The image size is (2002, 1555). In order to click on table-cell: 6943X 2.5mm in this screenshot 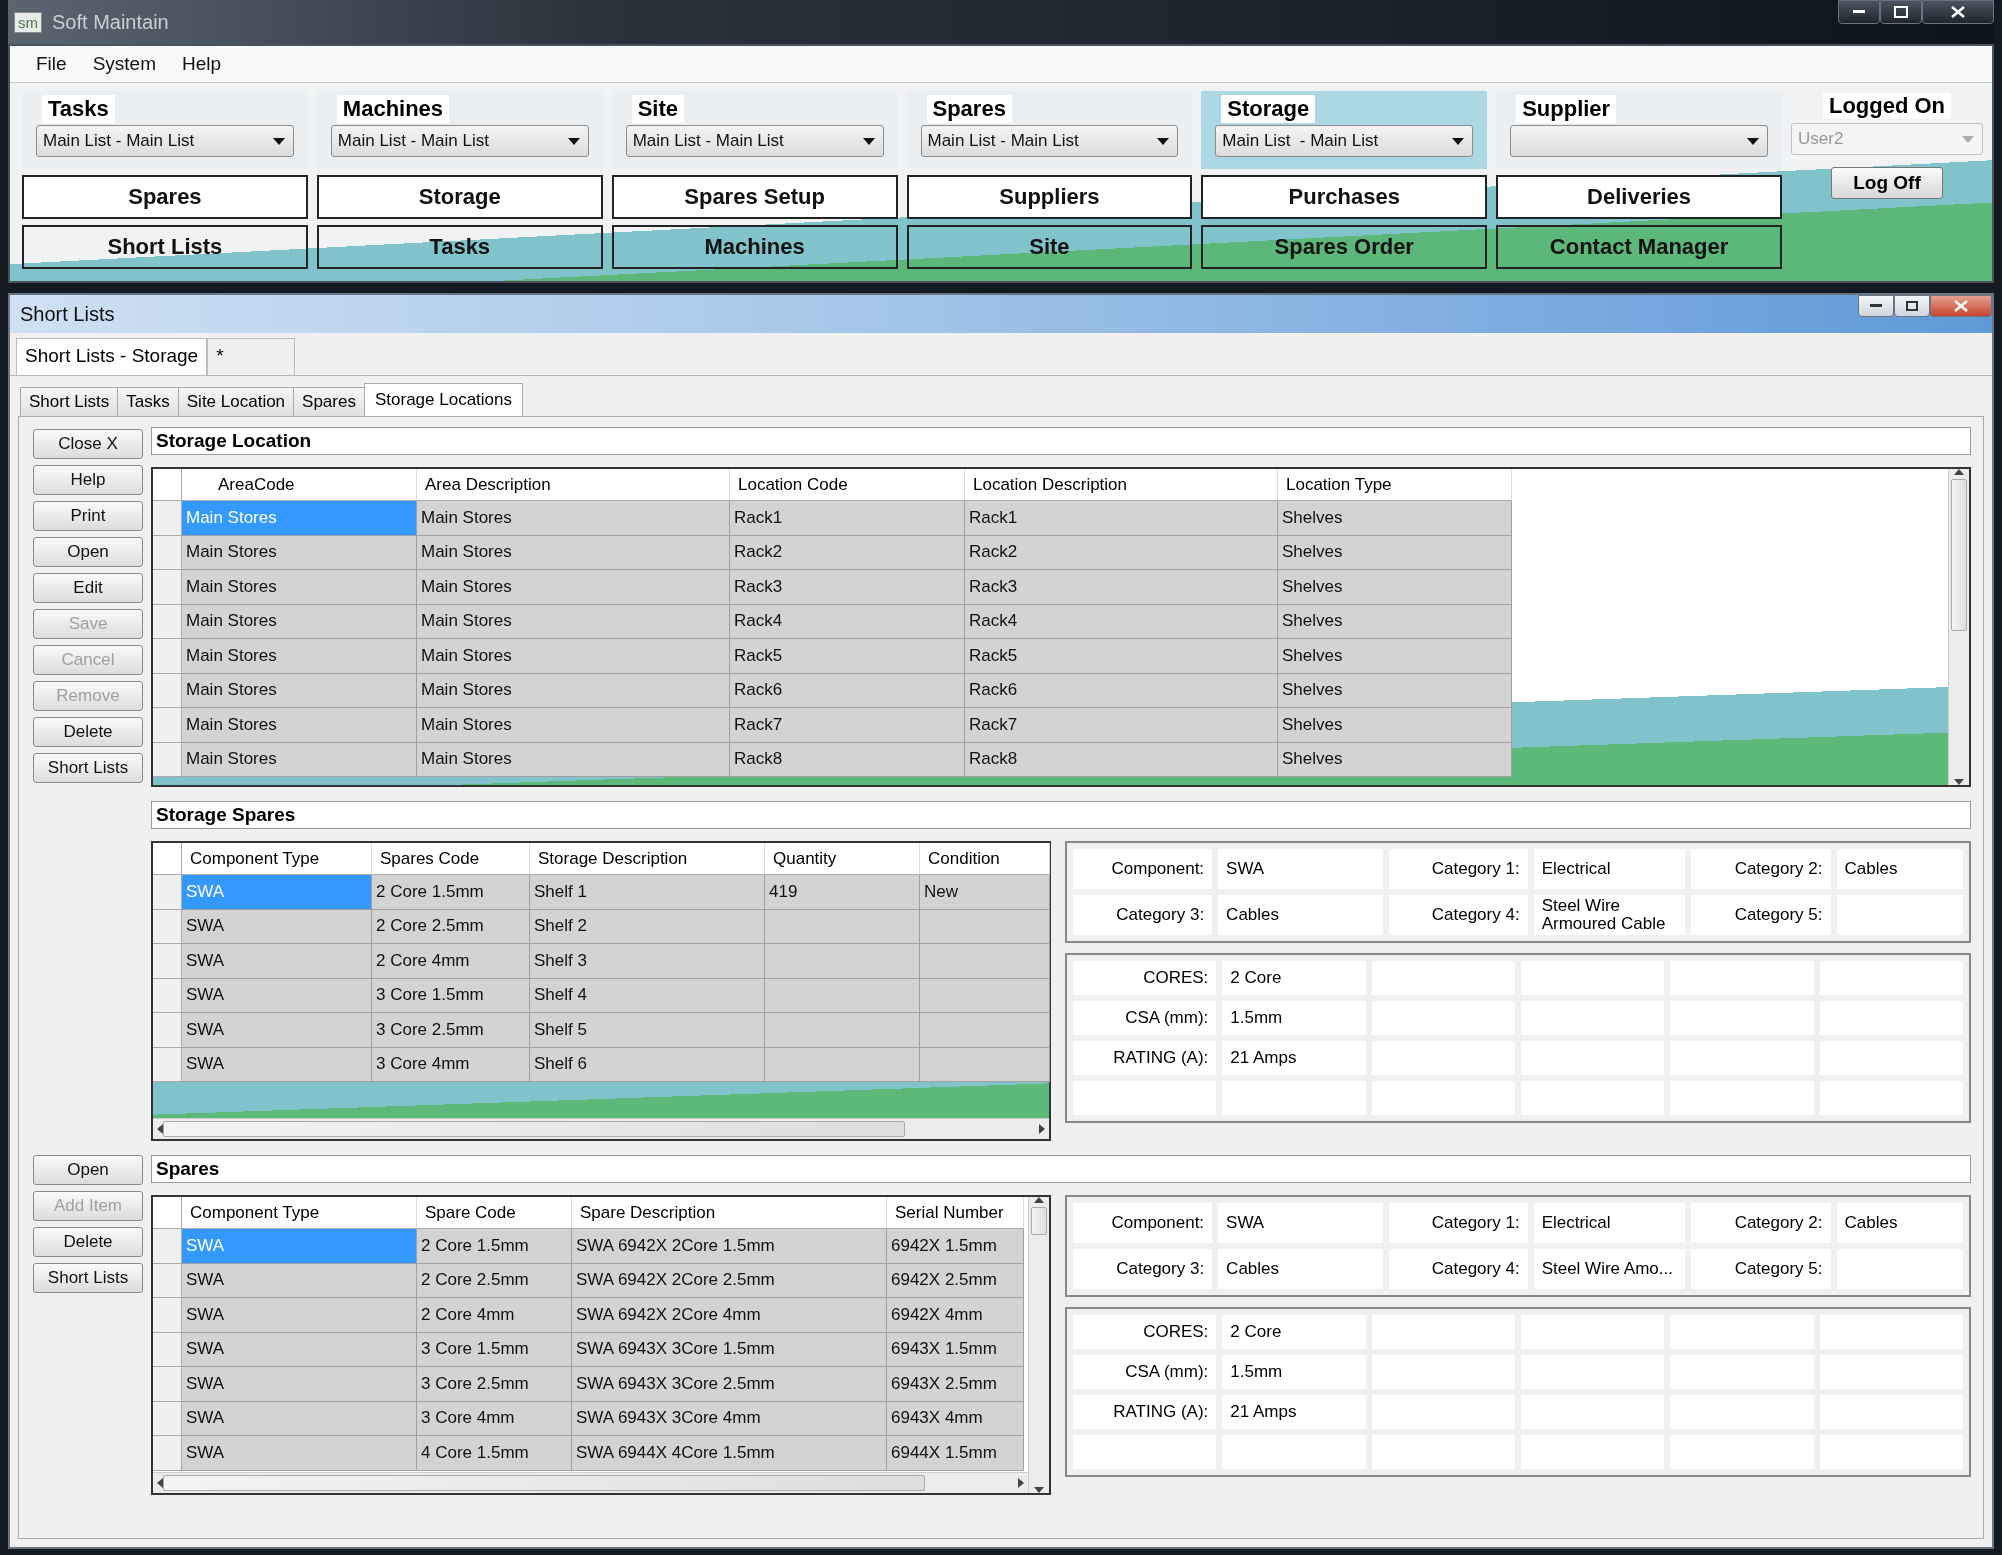, I will do `click(955, 1384)`.